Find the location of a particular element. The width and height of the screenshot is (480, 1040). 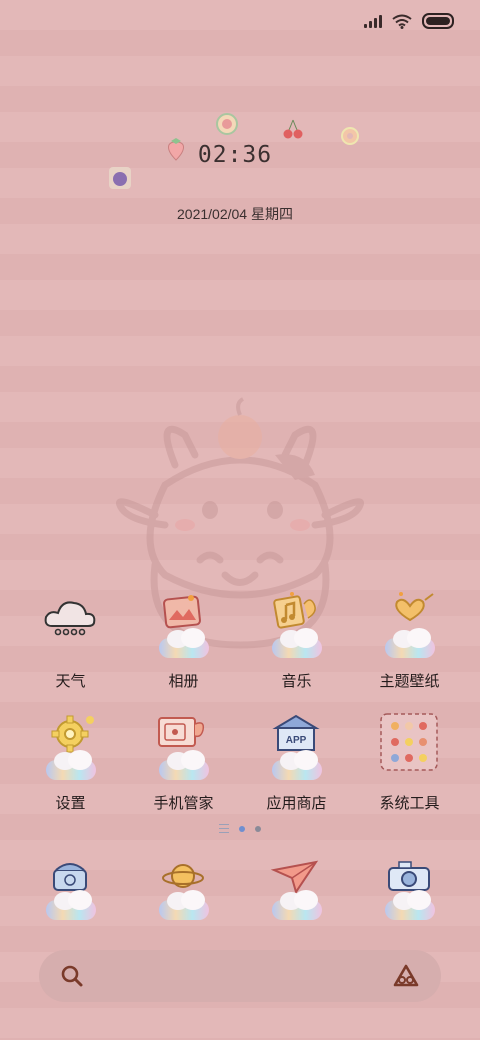

clock-date: 2021/02/04 星期四 is located at coordinates (235, 214).